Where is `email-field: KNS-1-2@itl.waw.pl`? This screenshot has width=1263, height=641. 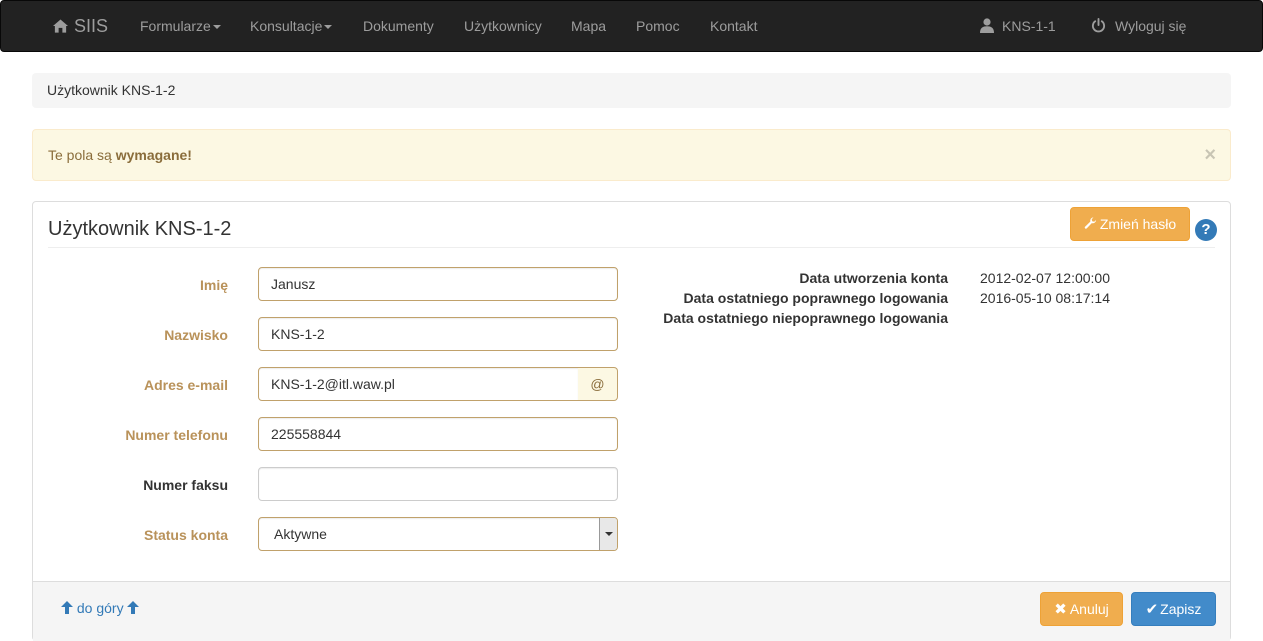
email-field: KNS-1-2@itl.waw.pl is located at coordinates (418, 384).